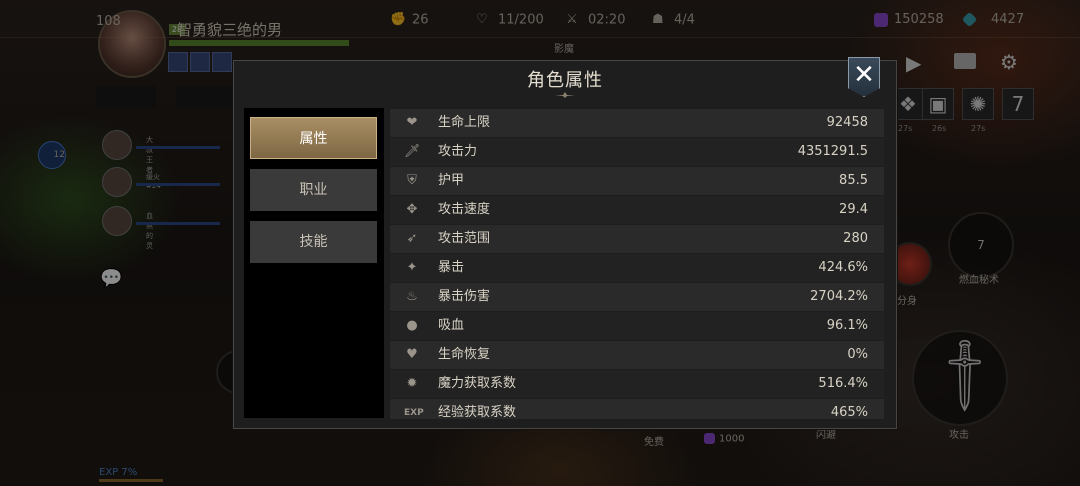  Describe the element at coordinates (853, 180) in the screenshot. I see `stat-value: 85.5` at that location.